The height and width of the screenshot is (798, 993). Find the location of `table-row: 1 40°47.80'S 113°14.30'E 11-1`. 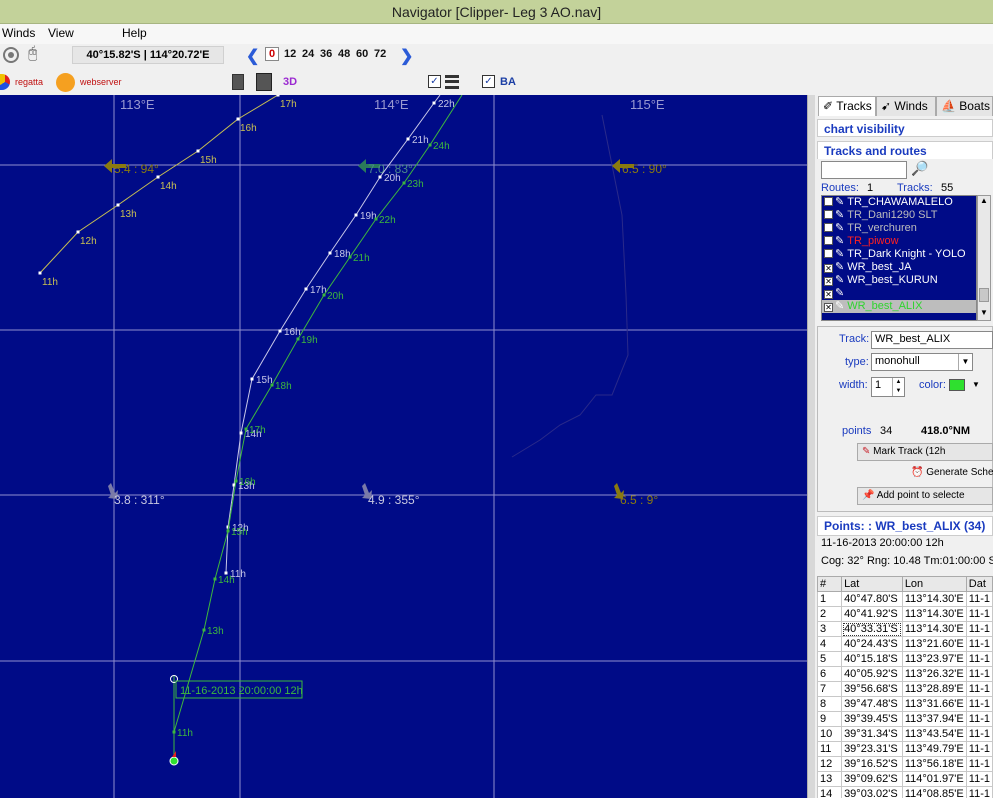

table-row: 1 40°47.80'S 113°14.30'E 11-1 is located at coordinates (904, 599).